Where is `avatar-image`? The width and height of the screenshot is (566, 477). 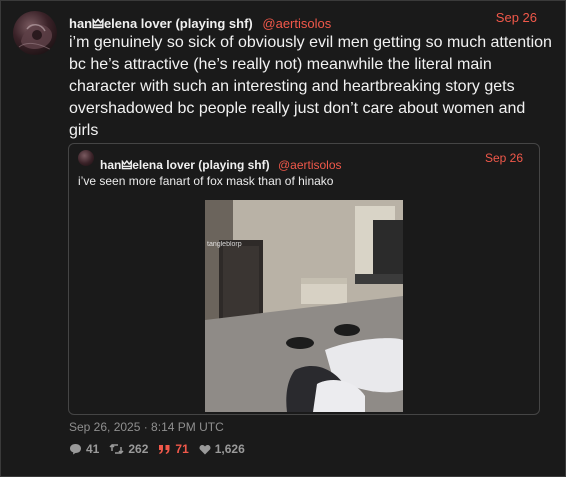
avatar-image is located at coordinates (36, 38).